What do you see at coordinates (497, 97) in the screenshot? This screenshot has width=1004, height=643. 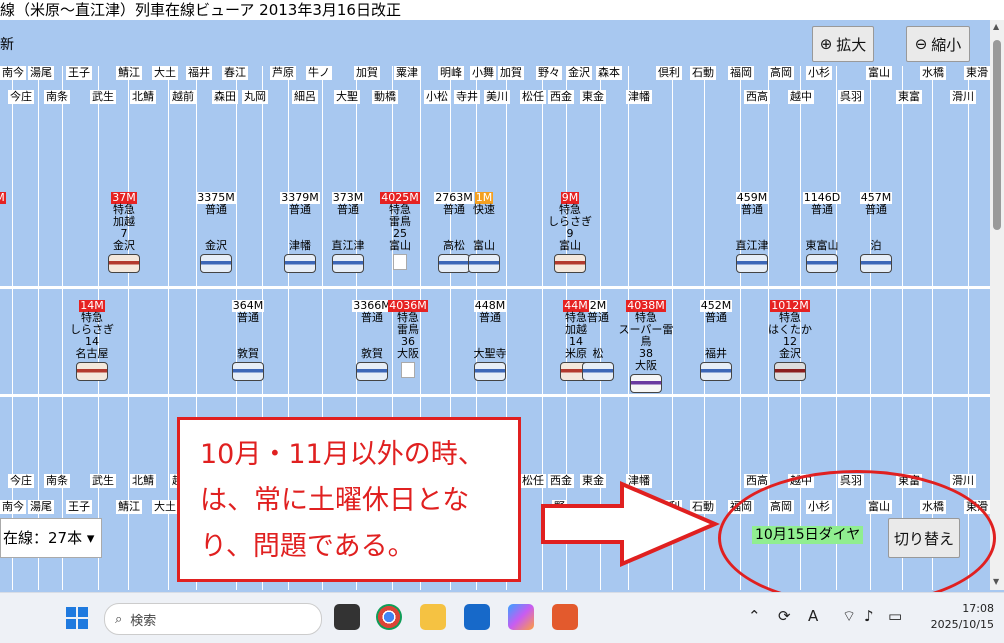 I see `station-label: 美川` at bounding box center [497, 97].